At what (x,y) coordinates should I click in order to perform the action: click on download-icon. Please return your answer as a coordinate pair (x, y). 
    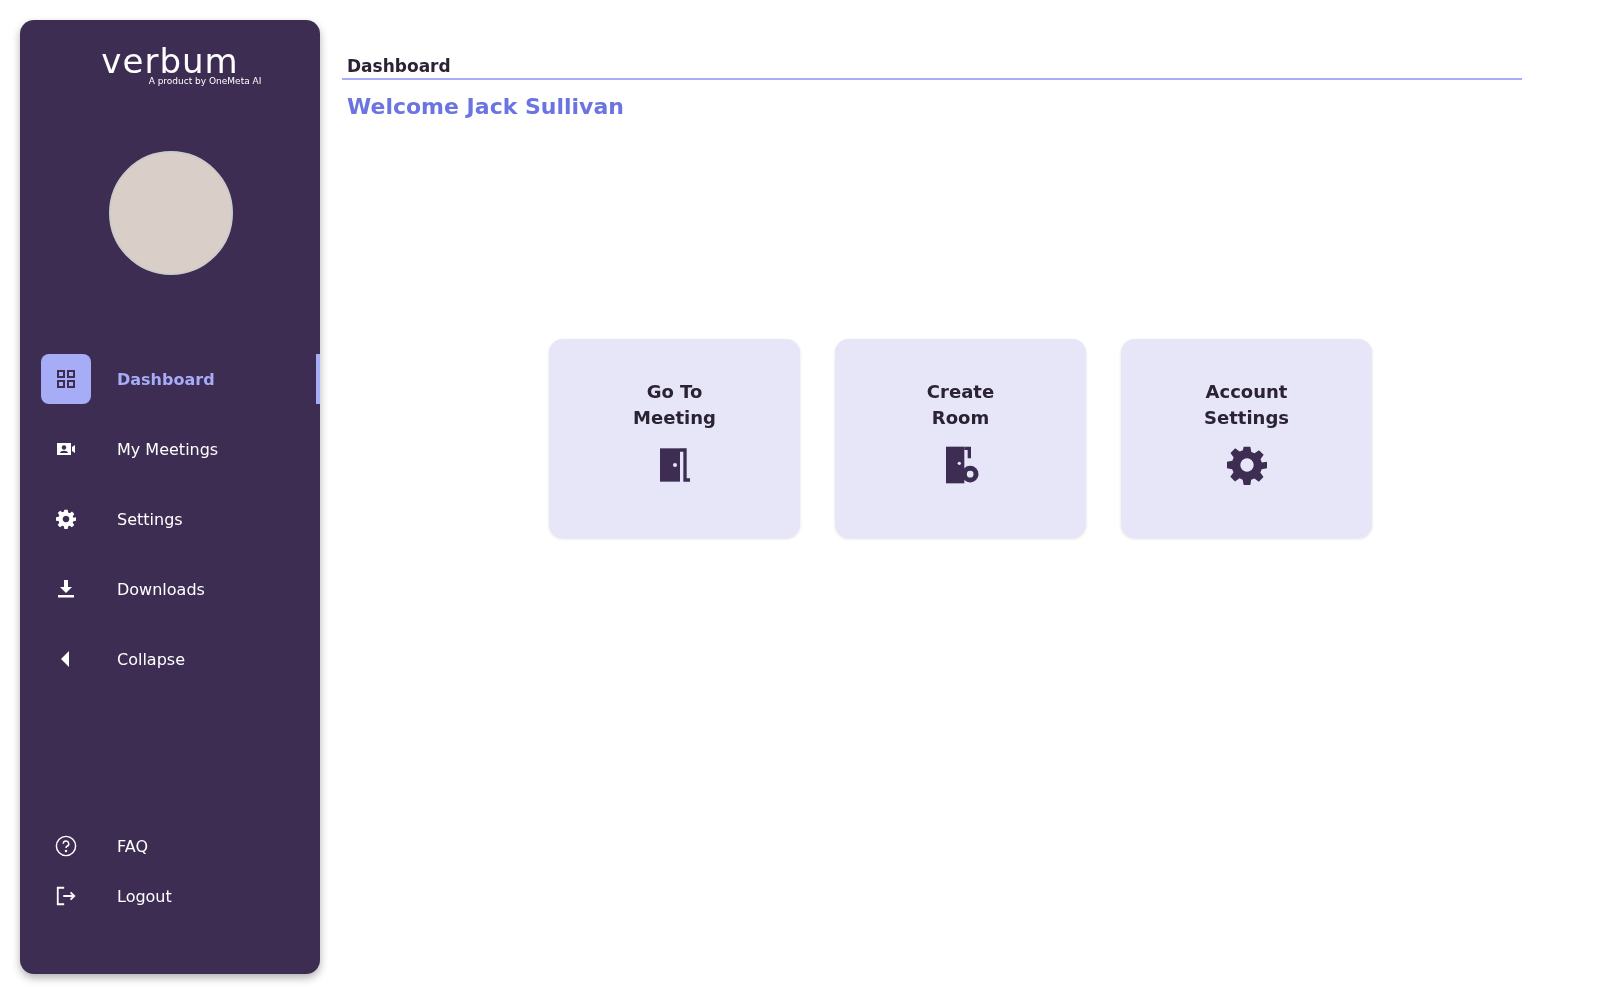
    Looking at the image, I should click on (66, 589).